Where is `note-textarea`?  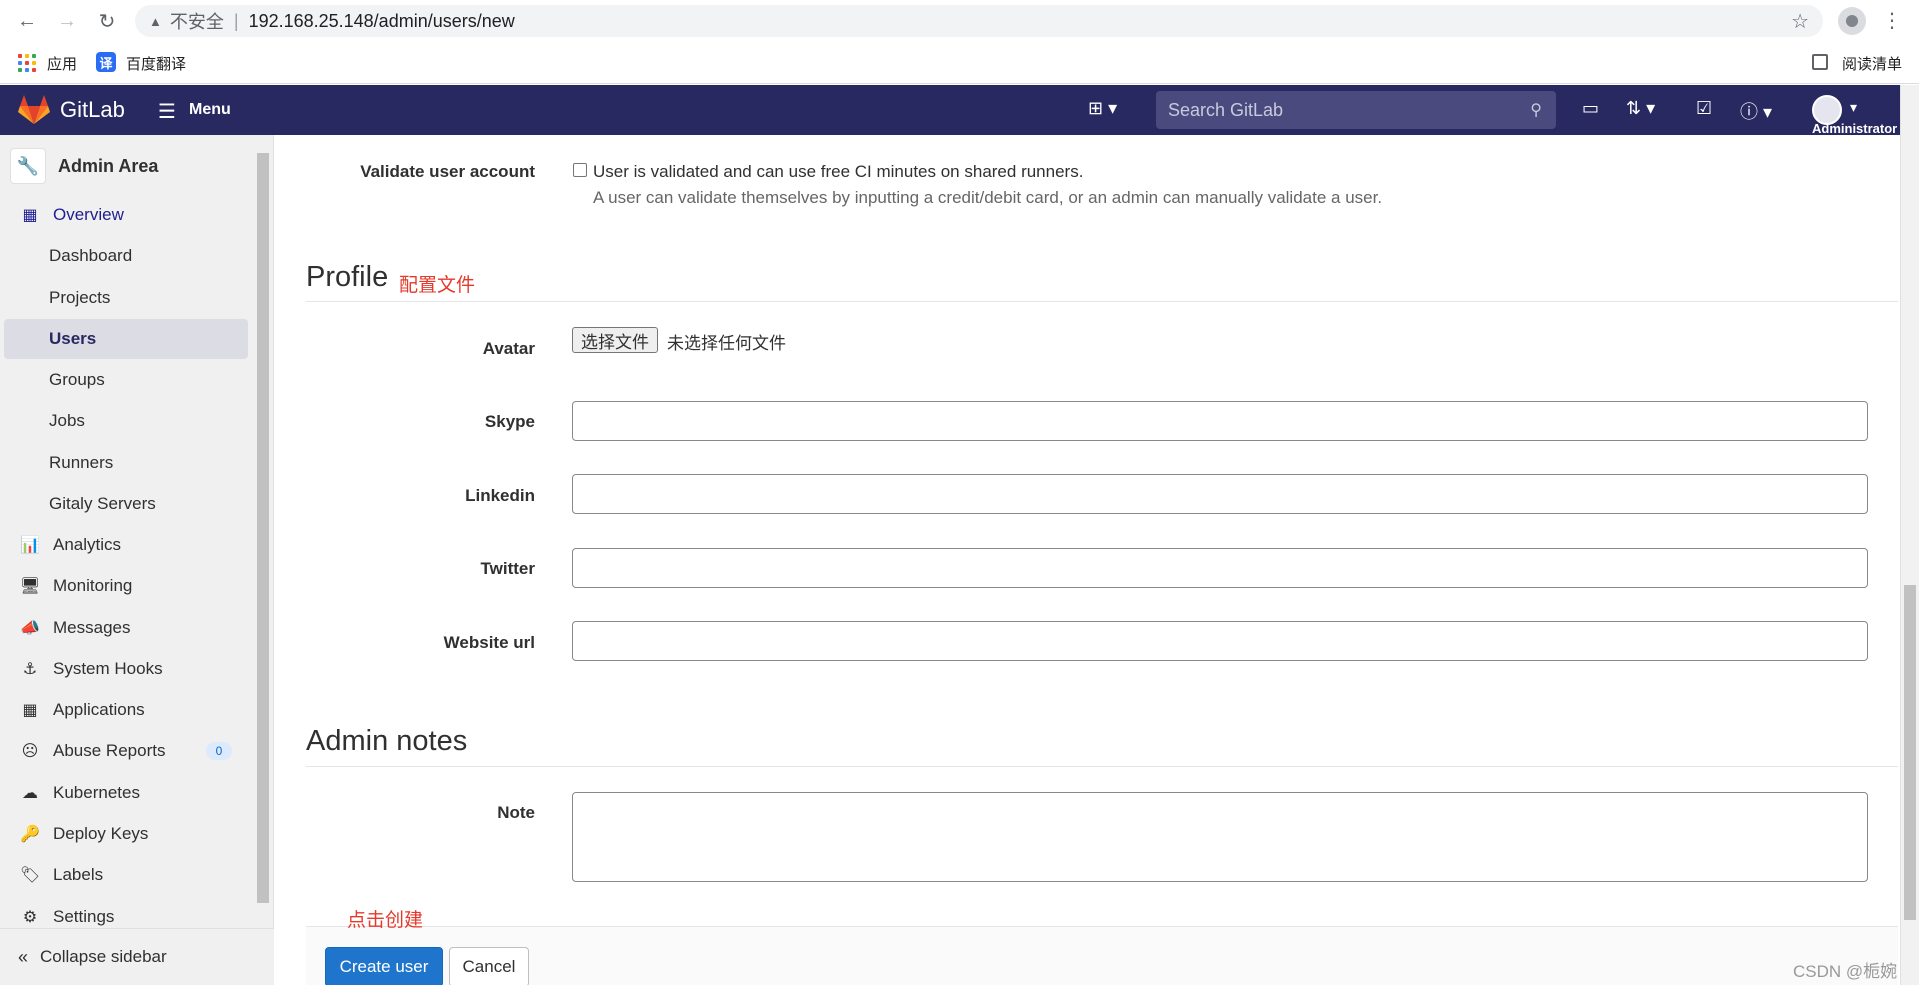 note-textarea is located at coordinates (1220, 837).